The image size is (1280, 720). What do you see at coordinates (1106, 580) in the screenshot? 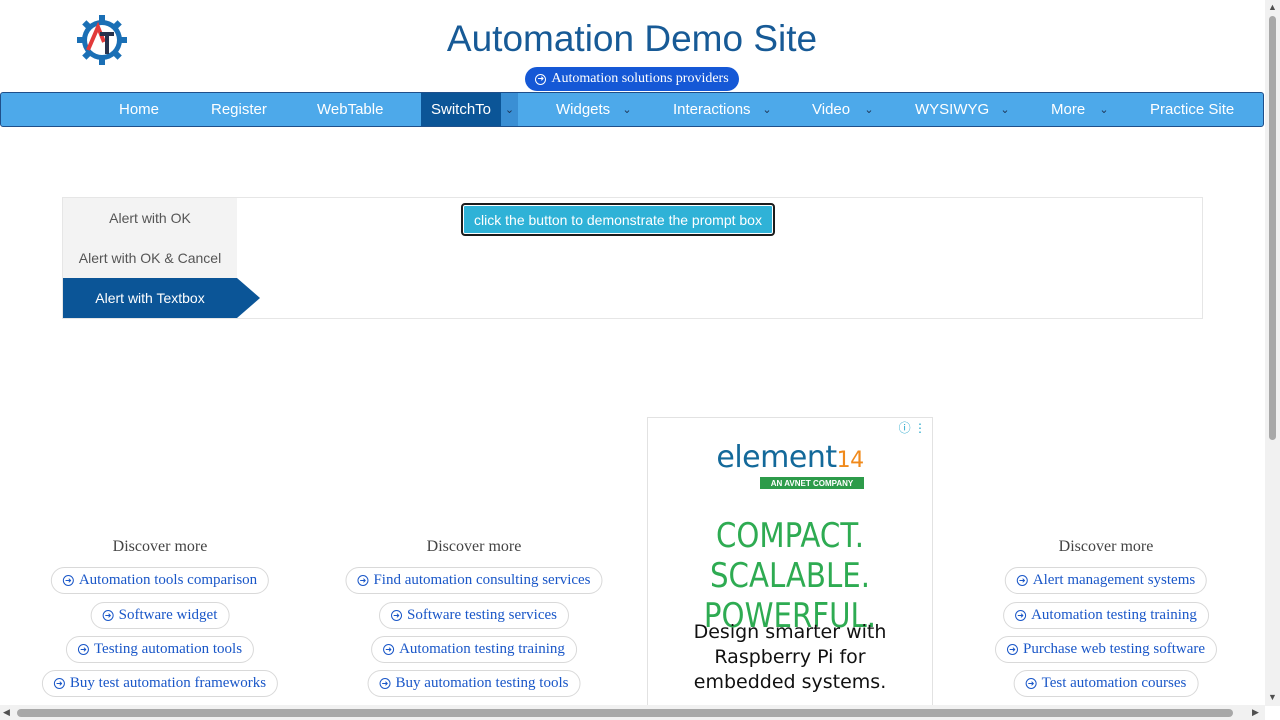
I see `discover-link: ➜ Alert management systems` at bounding box center [1106, 580].